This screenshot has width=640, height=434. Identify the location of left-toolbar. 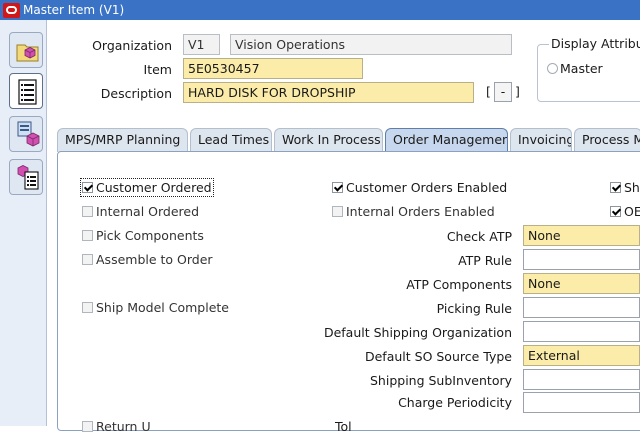
(23, 223).